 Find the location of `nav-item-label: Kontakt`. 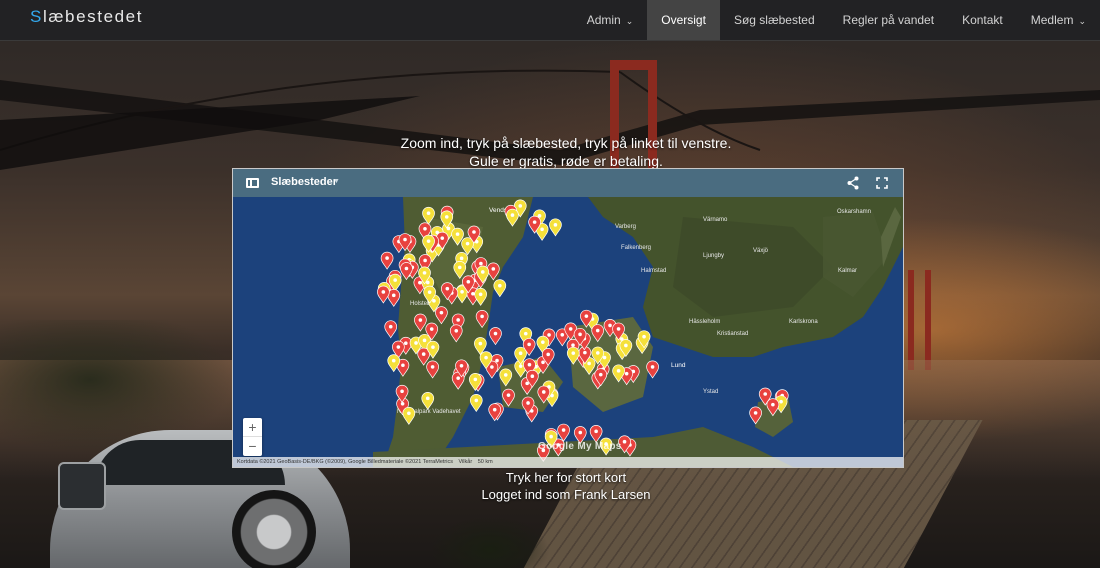

nav-item-label: Kontakt is located at coordinates (982, 20).